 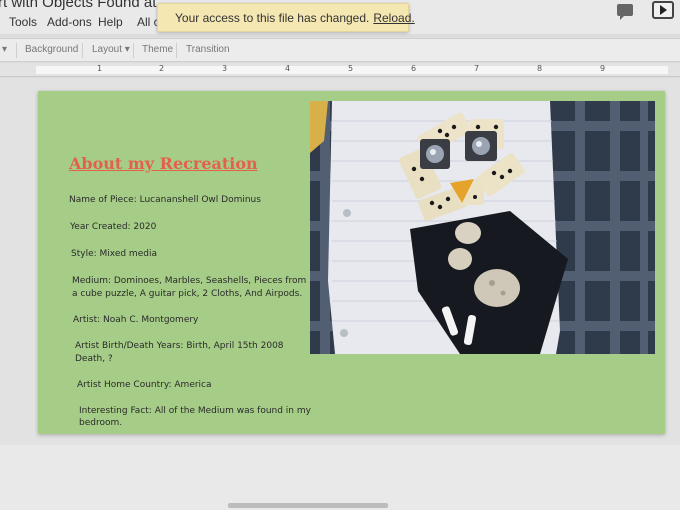 What do you see at coordinates (414, 68) in the screenshot?
I see `ruler-mark: 6` at bounding box center [414, 68].